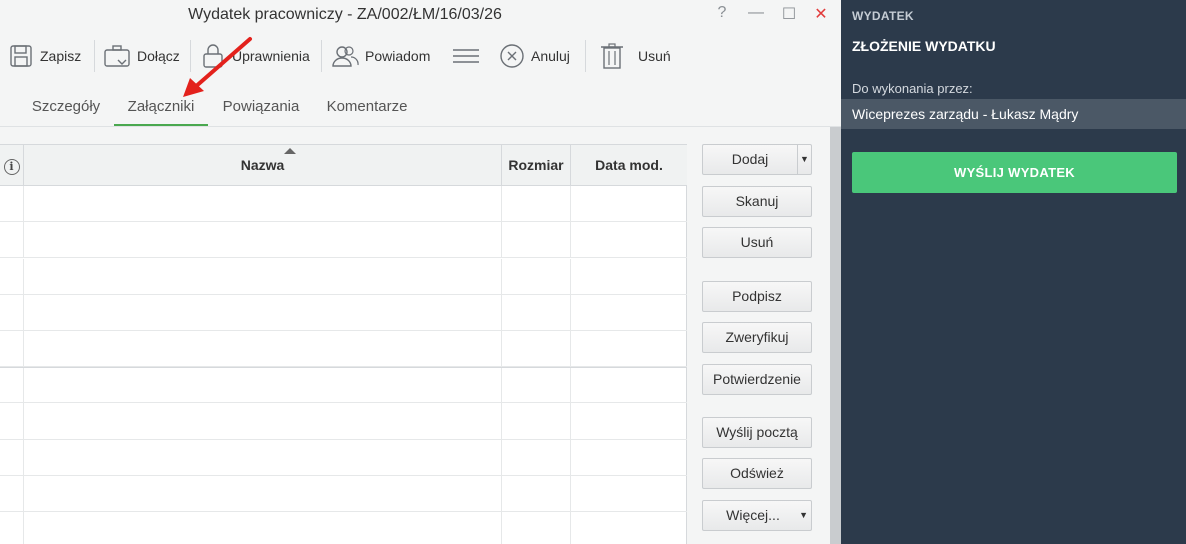 Image resolution: width=1186 pixels, height=544 pixels. Describe the element at coordinates (117, 56) in the screenshot. I see `briefcase-icon` at that location.